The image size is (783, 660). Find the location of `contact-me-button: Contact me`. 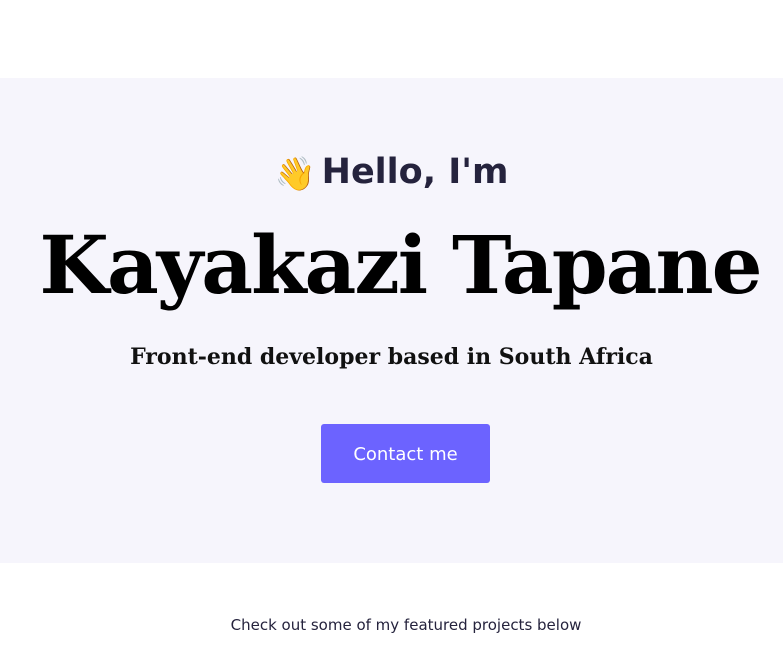

contact-me-button: Contact me is located at coordinates (405, 453).